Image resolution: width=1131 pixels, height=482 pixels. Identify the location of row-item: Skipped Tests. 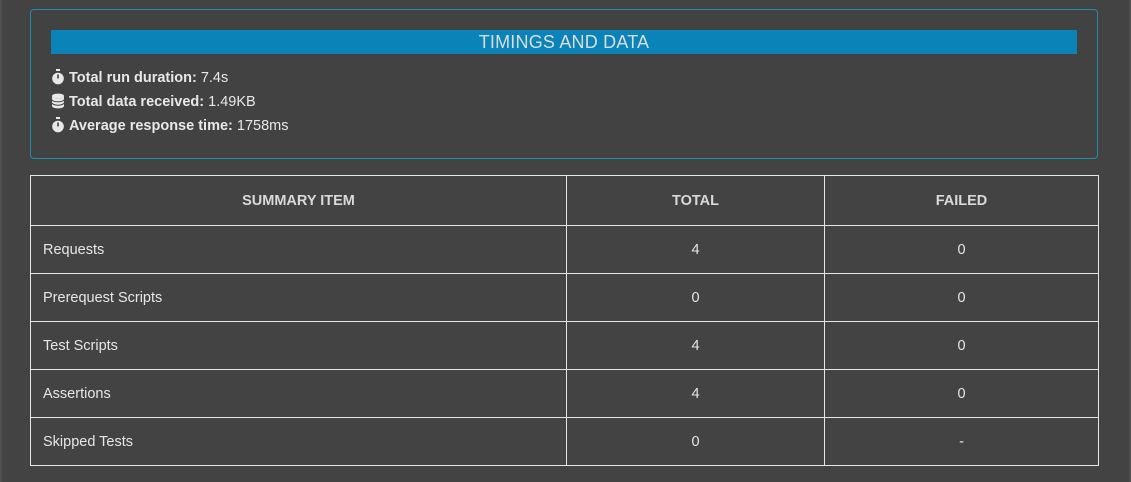
(298, 441).